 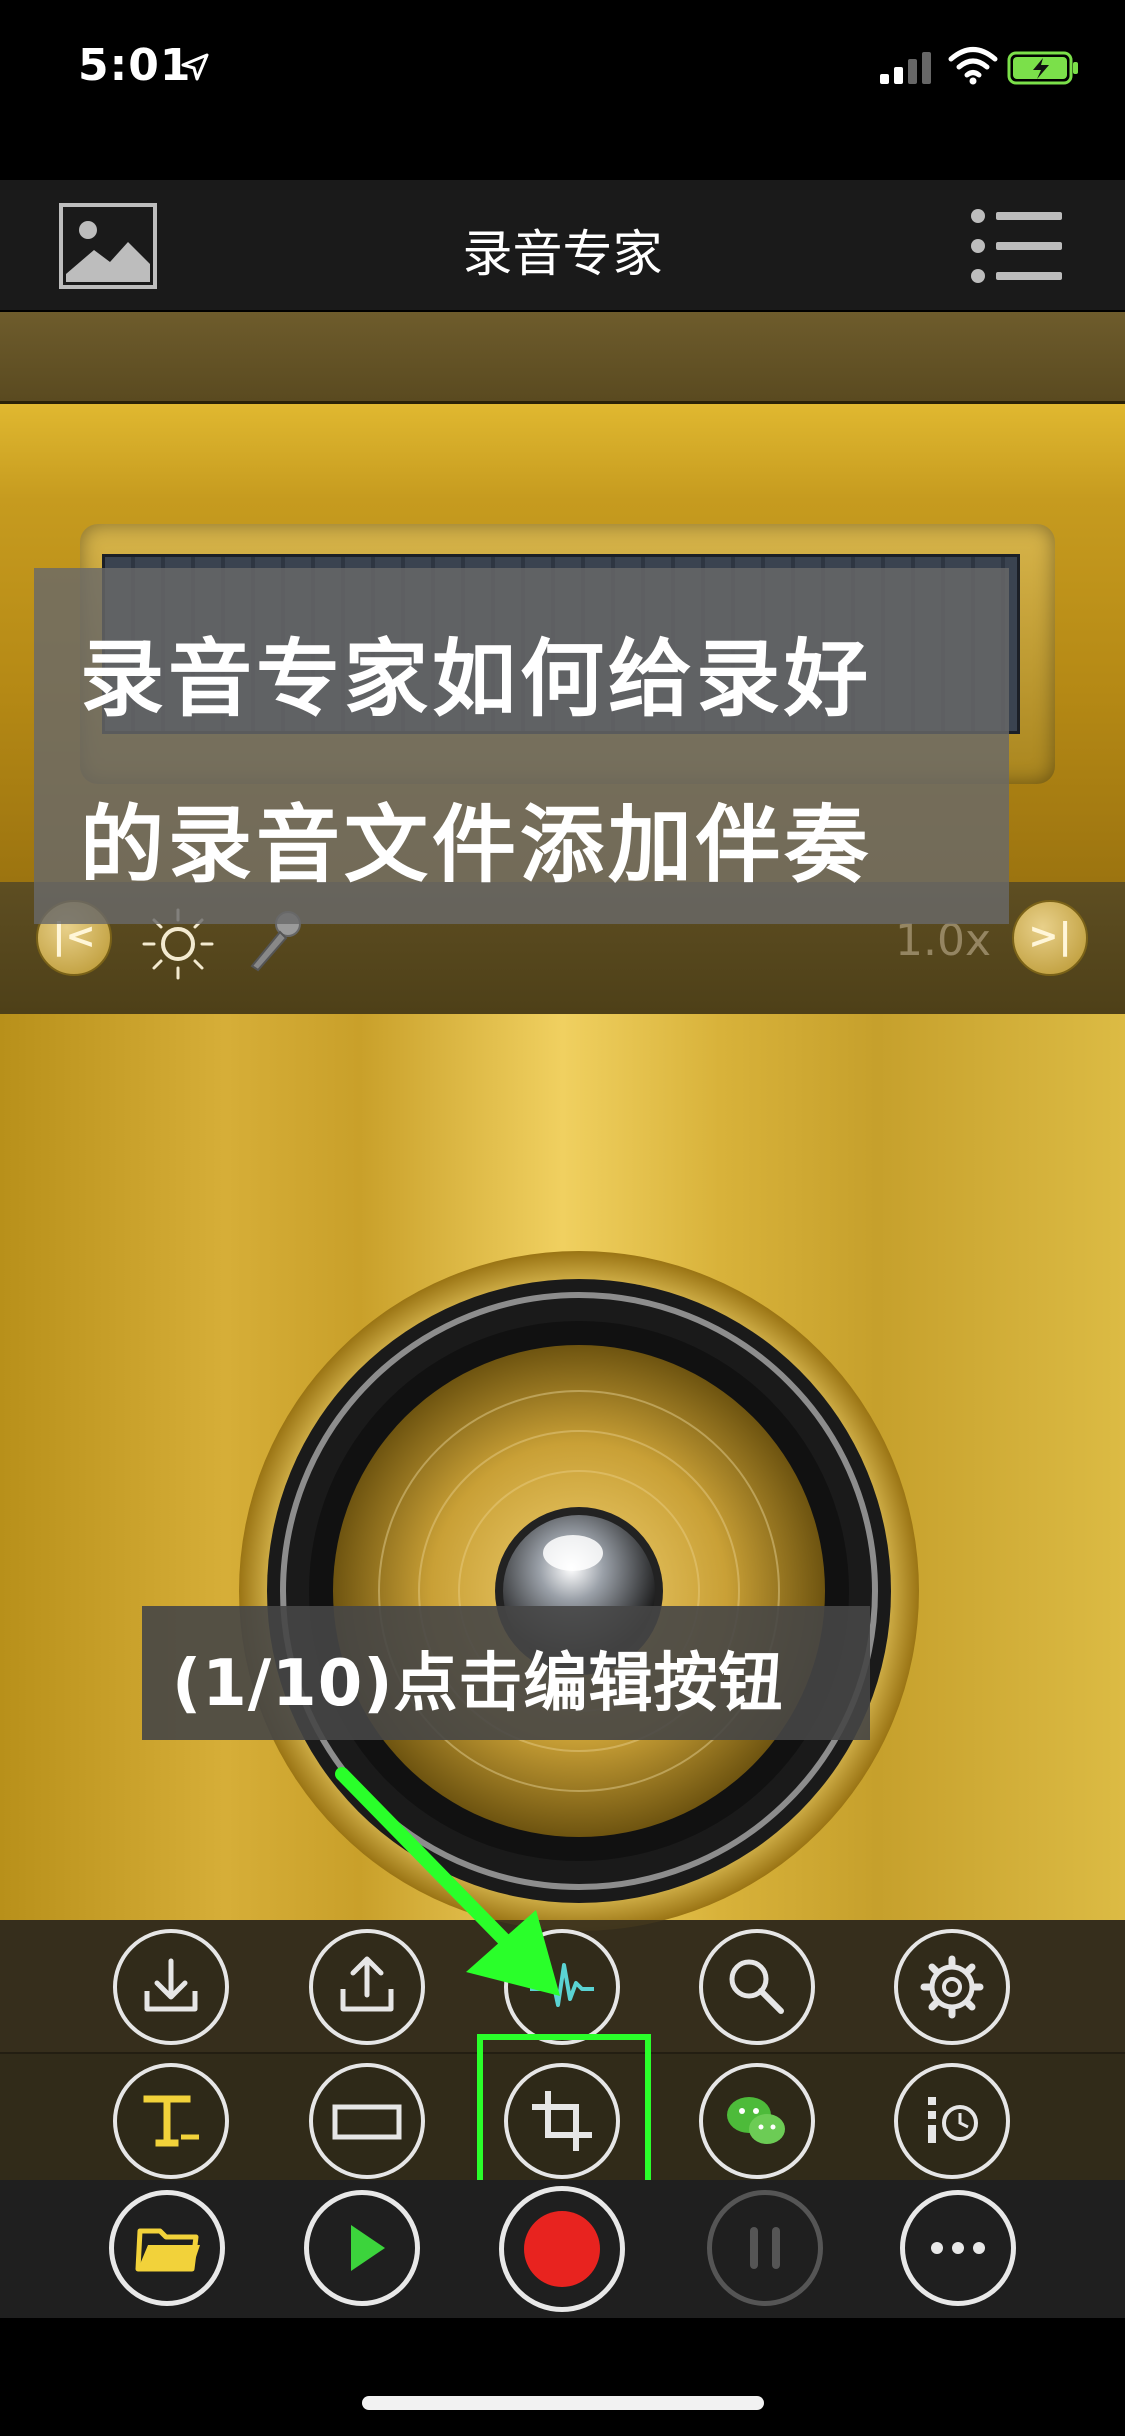 I want to click on pause-button, so click(x=765, y=2248).